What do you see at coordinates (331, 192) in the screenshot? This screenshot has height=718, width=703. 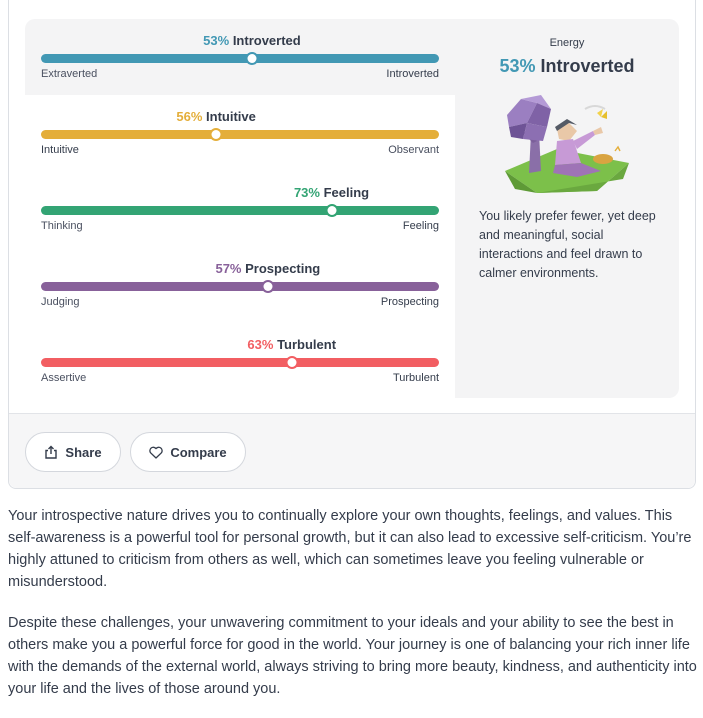 I see `trait-result: 73% Feeling` at bounding box center [331, 192].